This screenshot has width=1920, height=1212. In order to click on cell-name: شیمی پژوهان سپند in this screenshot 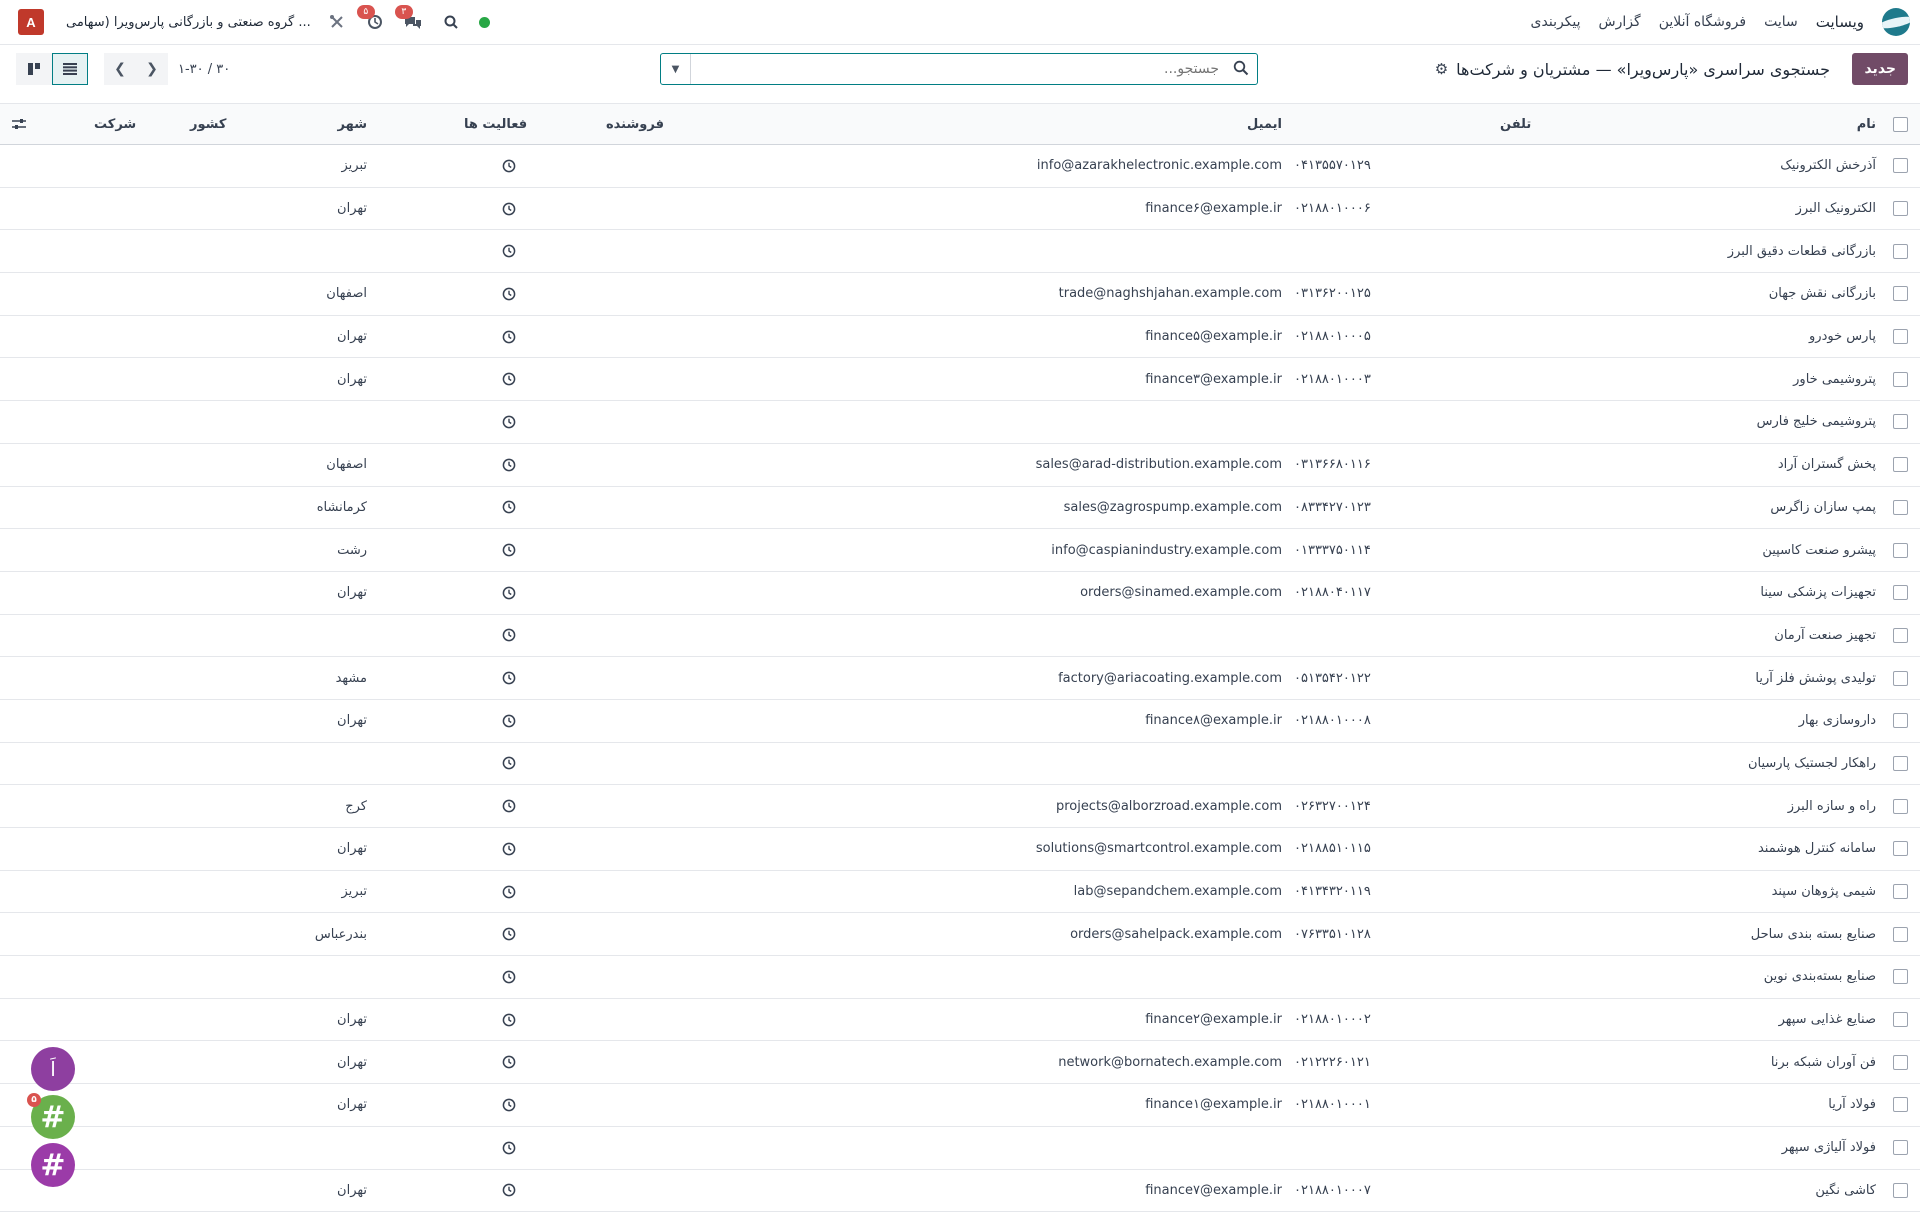, I will do `click(1824, 892)`.